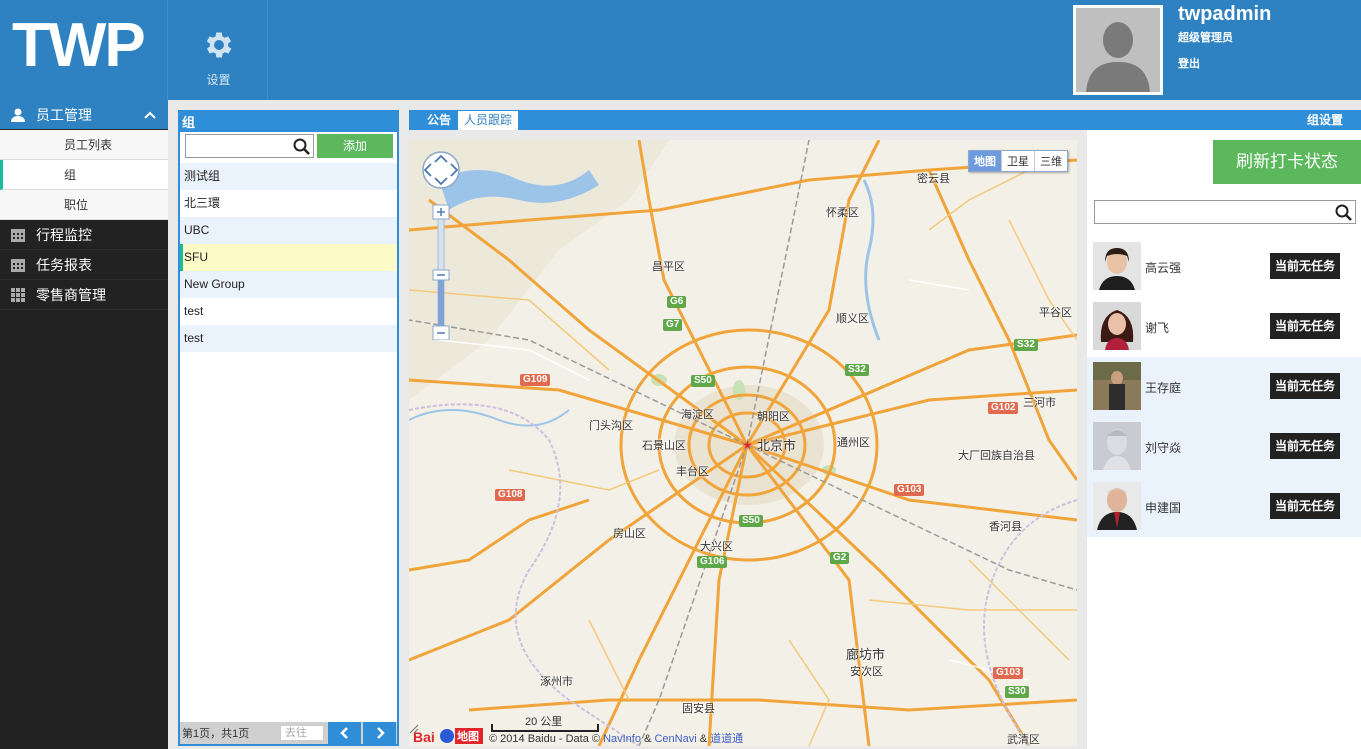 This screenshot has width=1361, height=749. I want to click on map-label: 香河县, so click(1005, 527).